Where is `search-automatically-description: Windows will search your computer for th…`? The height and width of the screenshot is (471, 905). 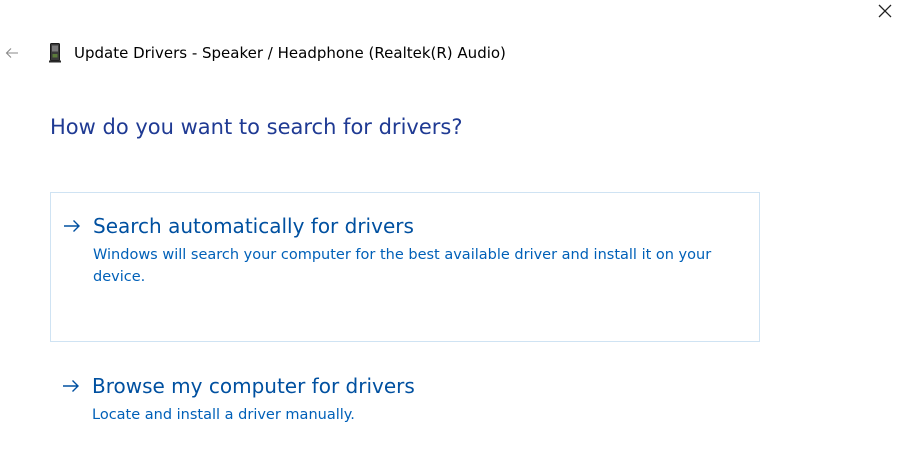 search-automatically-description: Windows will search your computer for th… is located at coordinates (402, 266).